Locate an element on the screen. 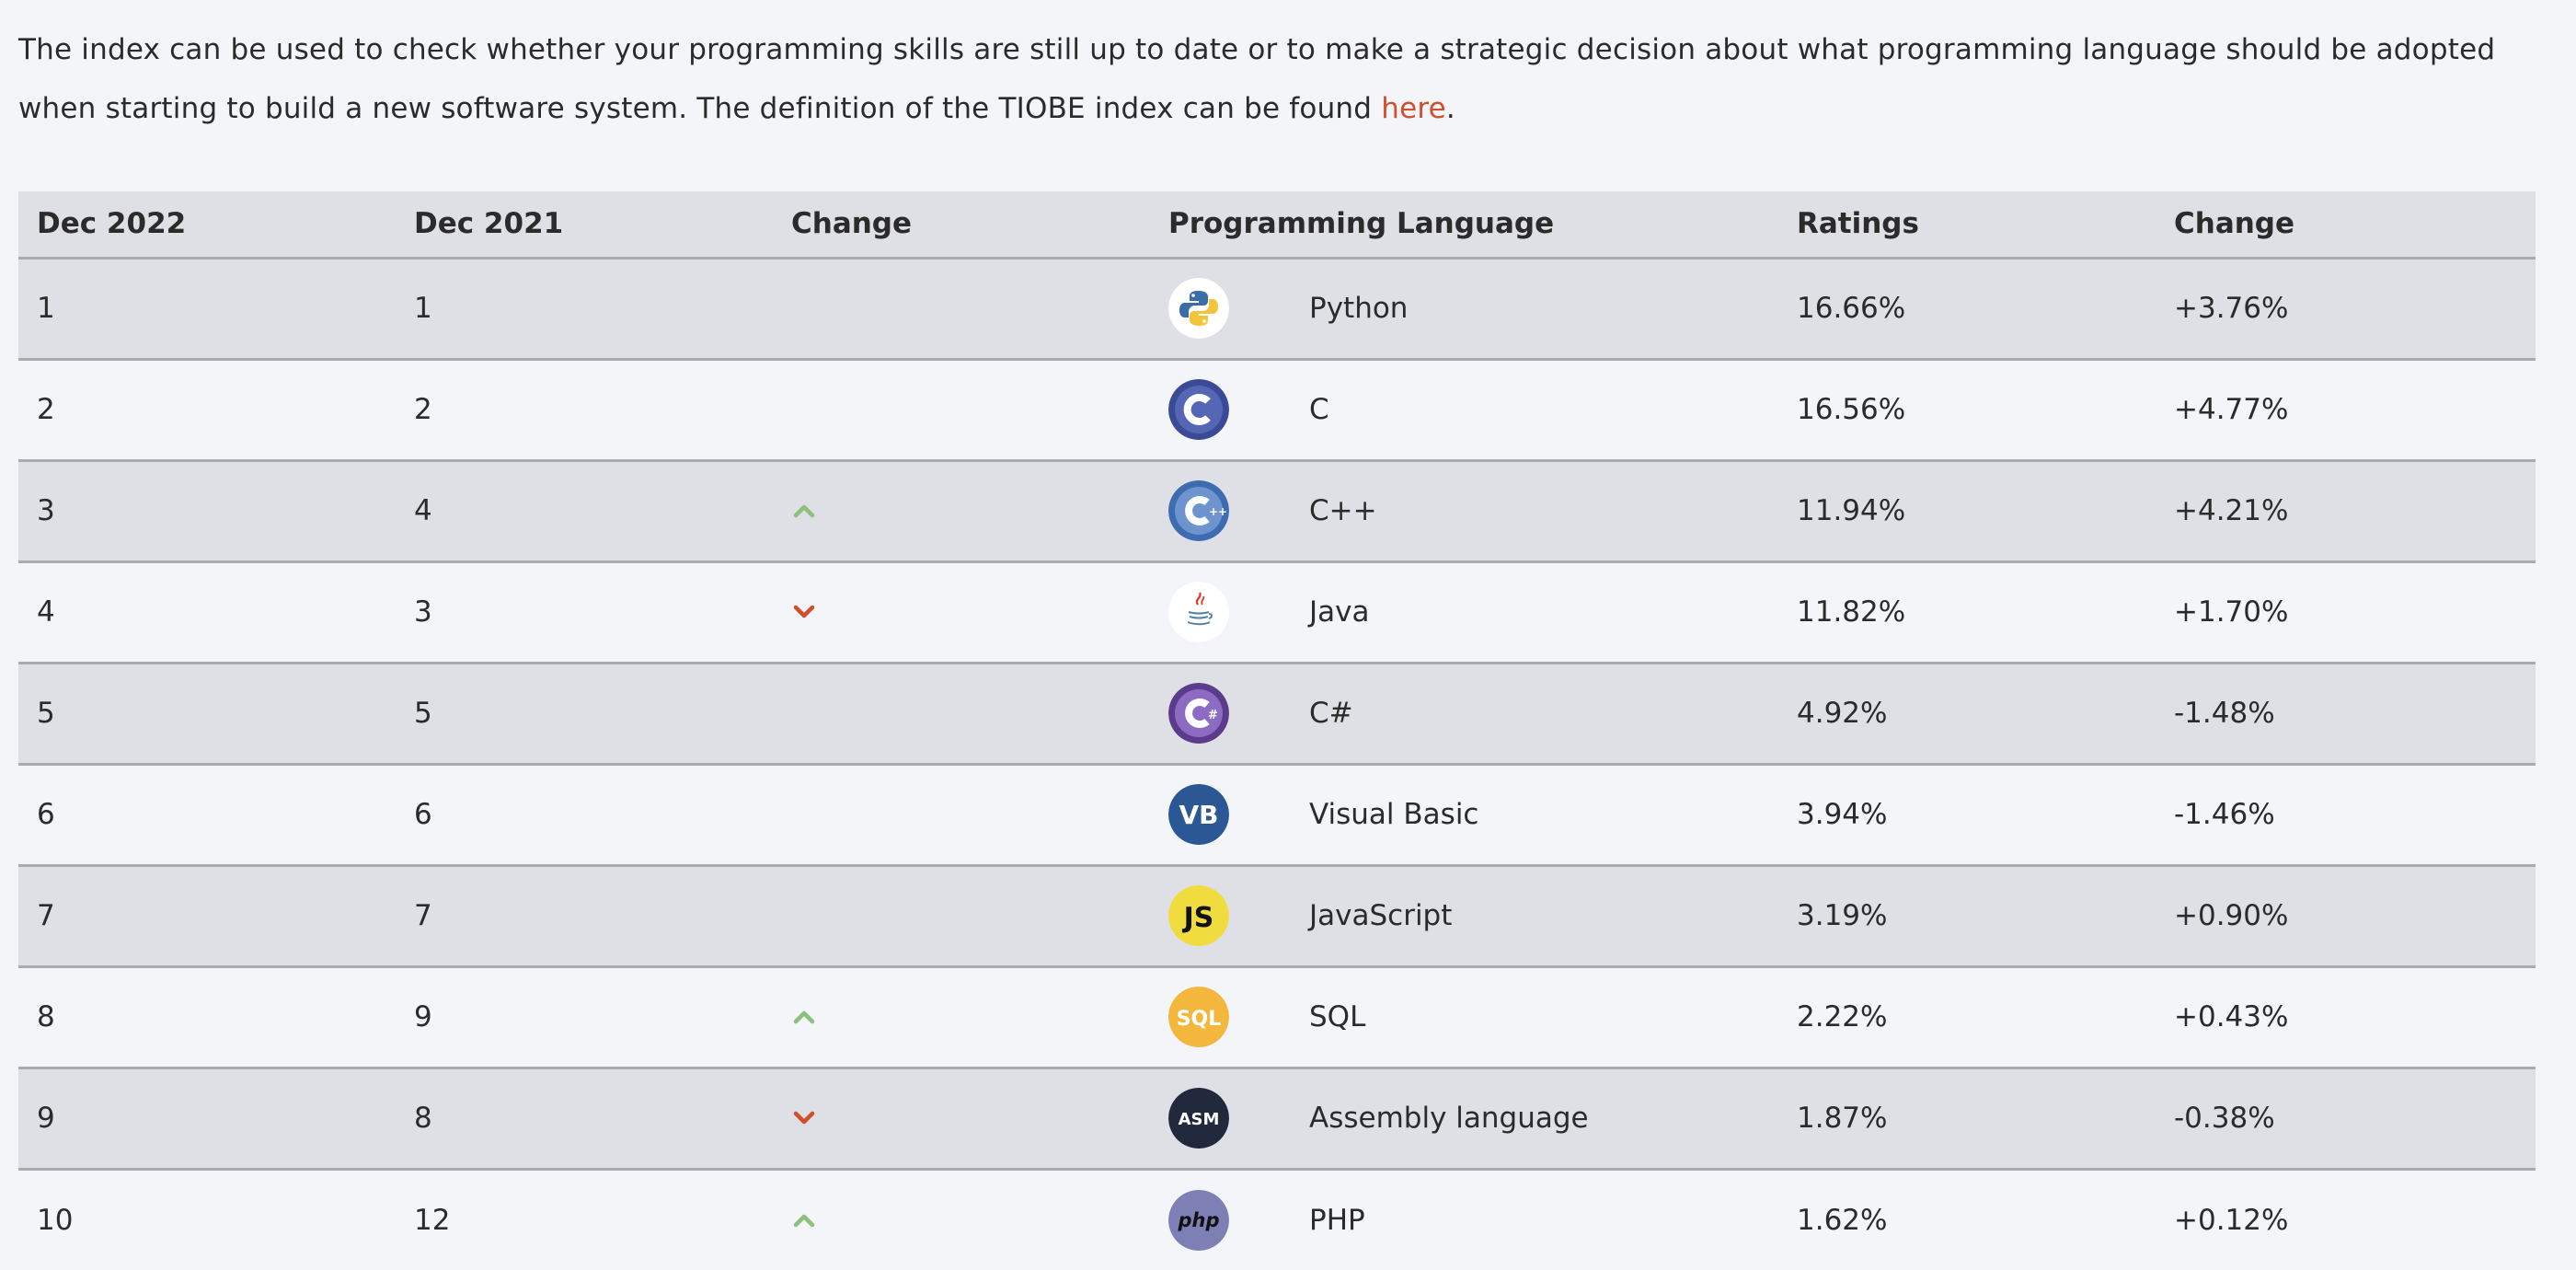 The image size is (2576, 1270). rating-change-value: +4.77% is located at coordinates (2346, 411).